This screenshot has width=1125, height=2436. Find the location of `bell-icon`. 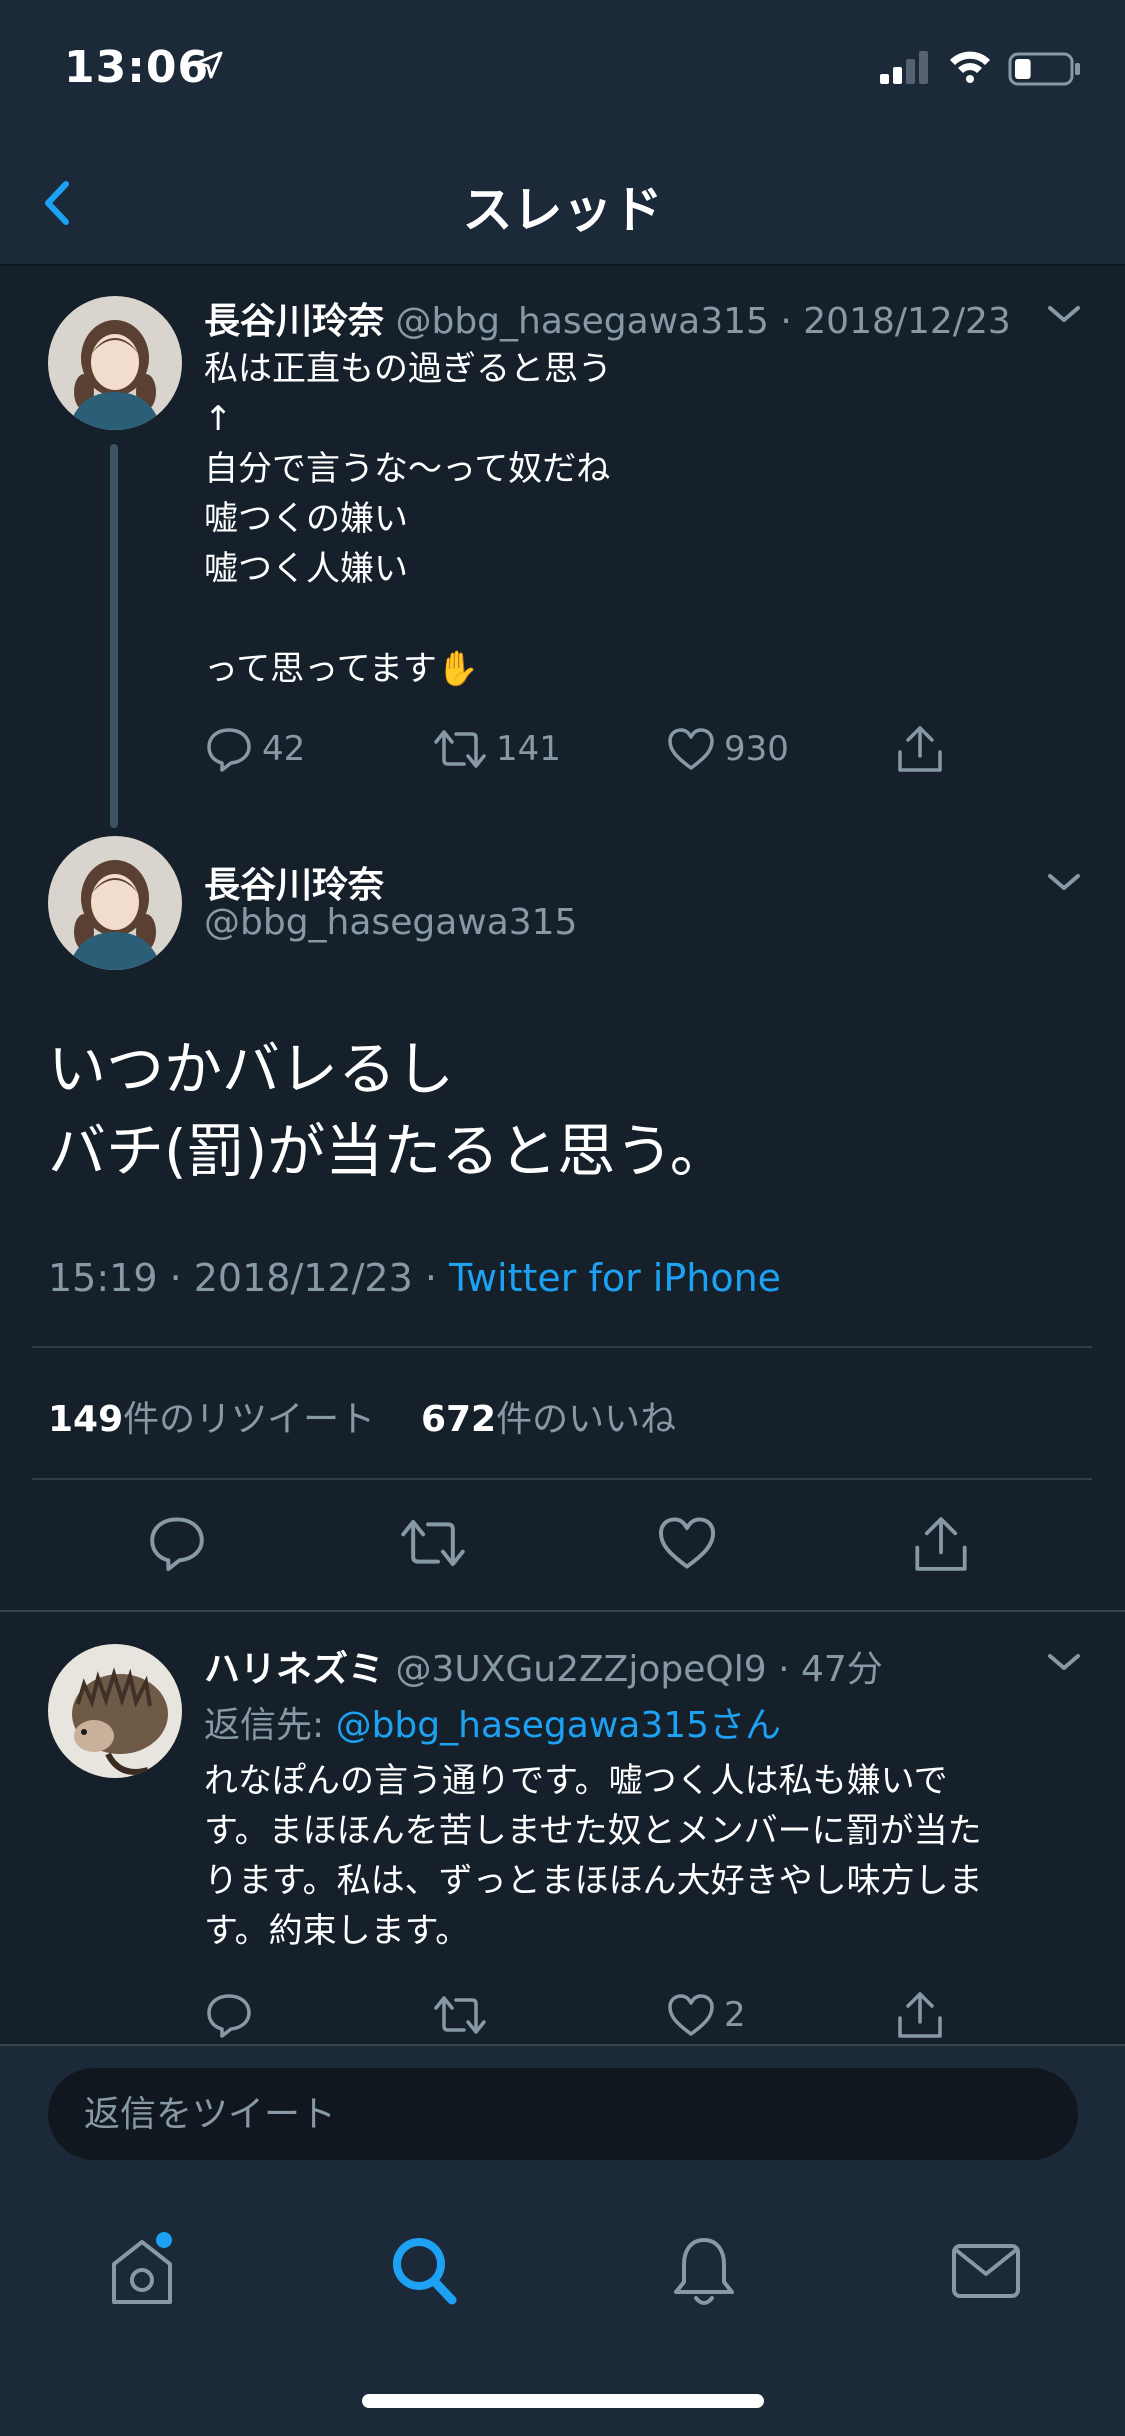

bell-icon is located at coordinates (704, 2270).